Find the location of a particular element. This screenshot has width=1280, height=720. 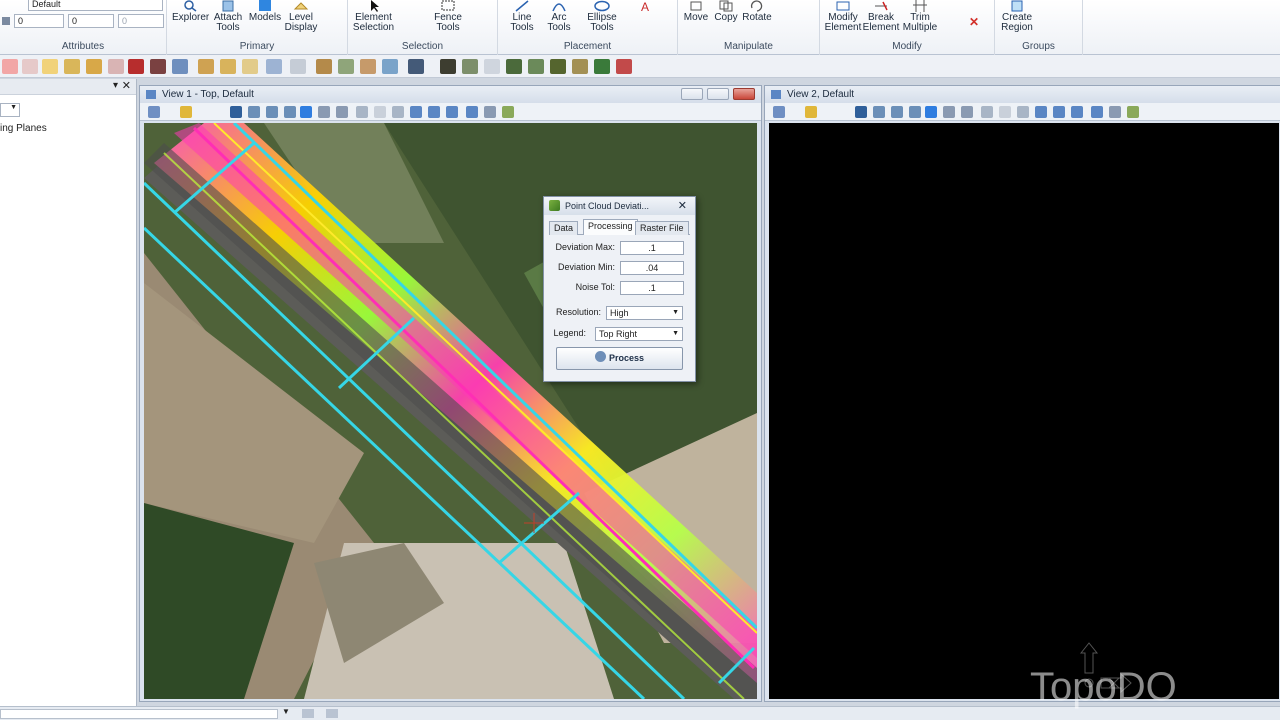

tab-processing: Processing is located at coordinates (610, 227).